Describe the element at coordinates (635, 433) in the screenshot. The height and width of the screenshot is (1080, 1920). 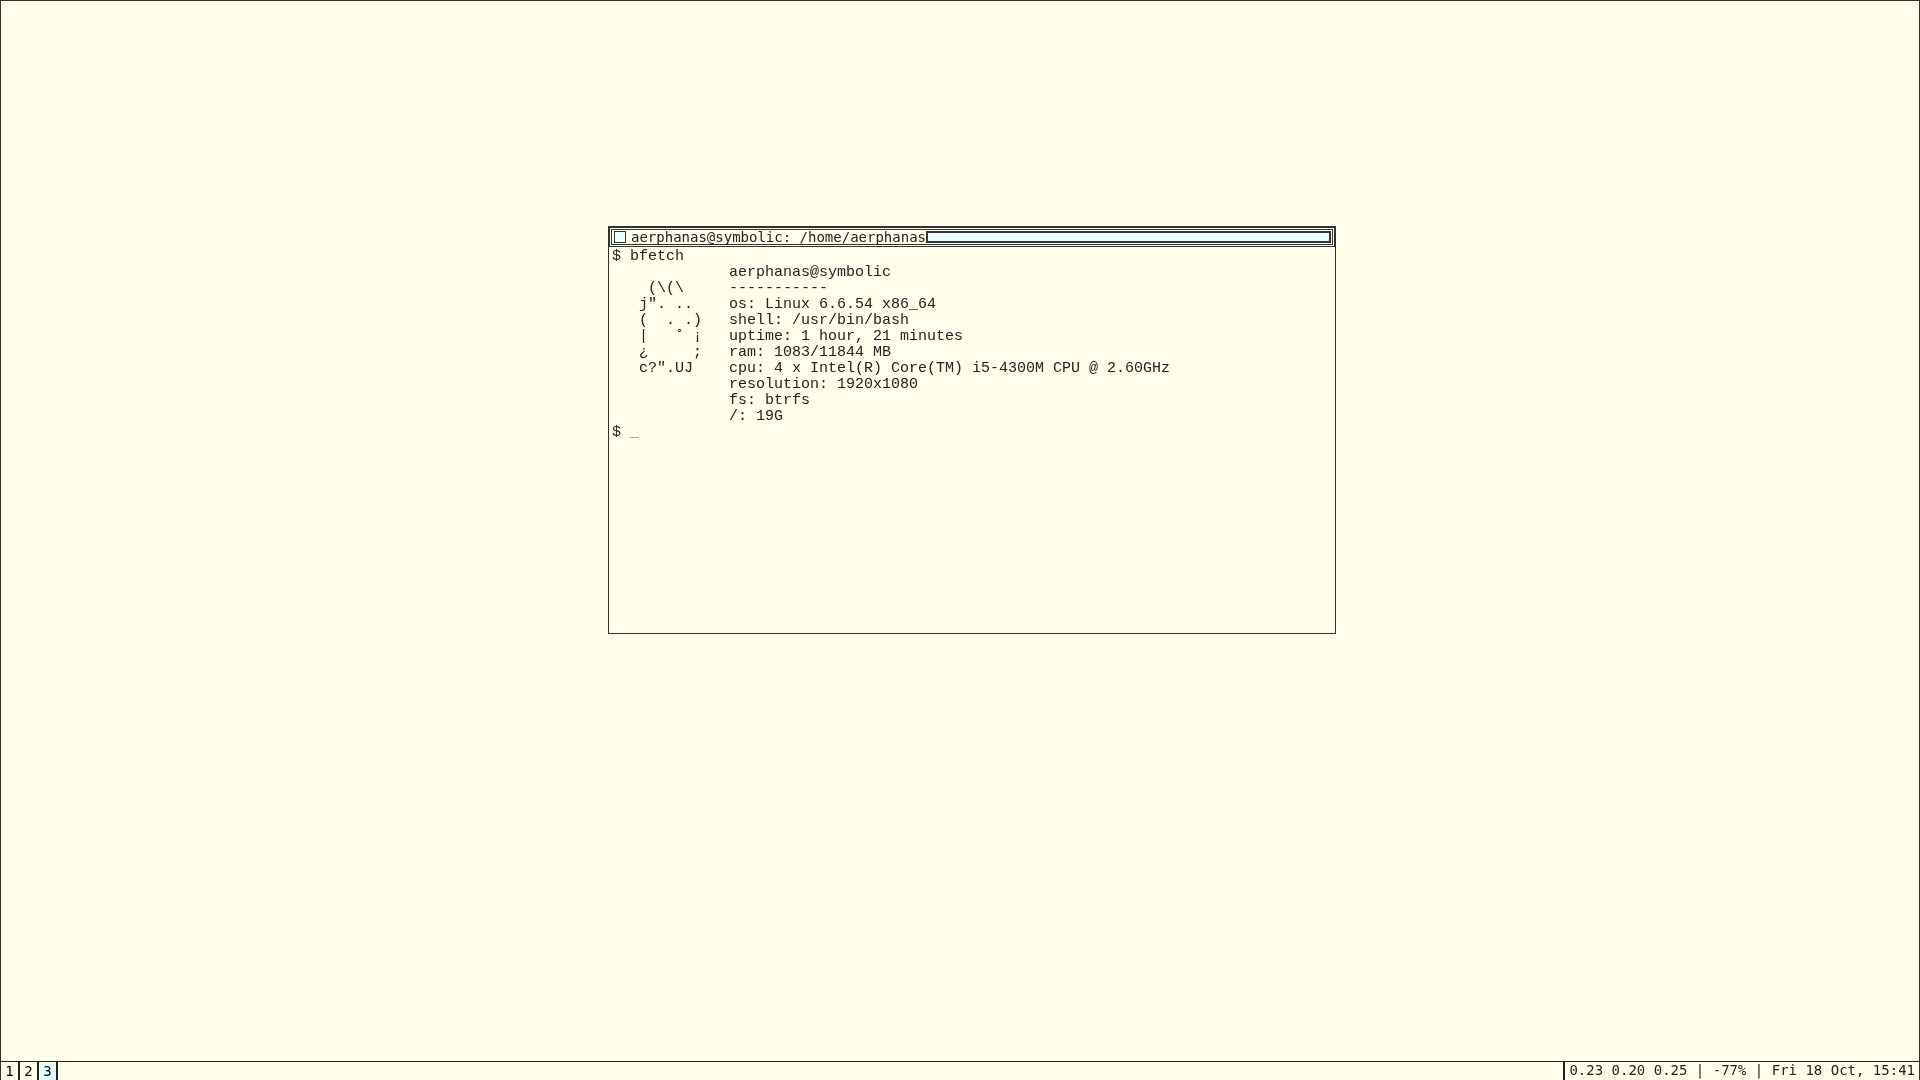
I see `cursor: _` at that location.